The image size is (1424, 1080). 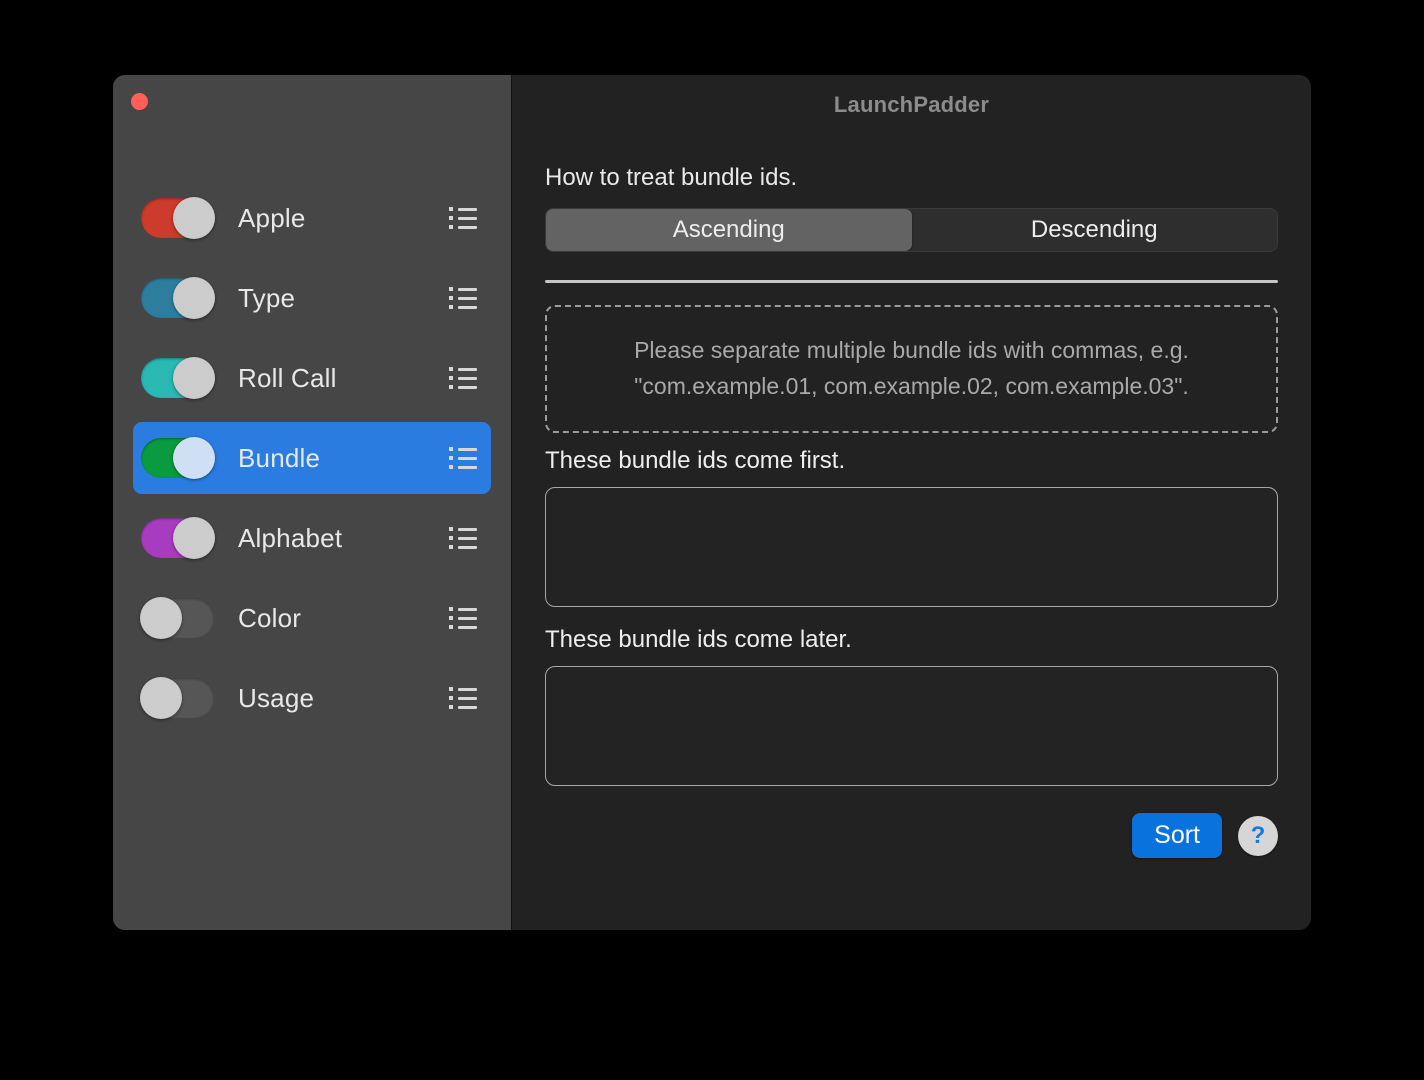 I want to click on sidebar-item-label: Alphabet, so click(x=290, y=537).